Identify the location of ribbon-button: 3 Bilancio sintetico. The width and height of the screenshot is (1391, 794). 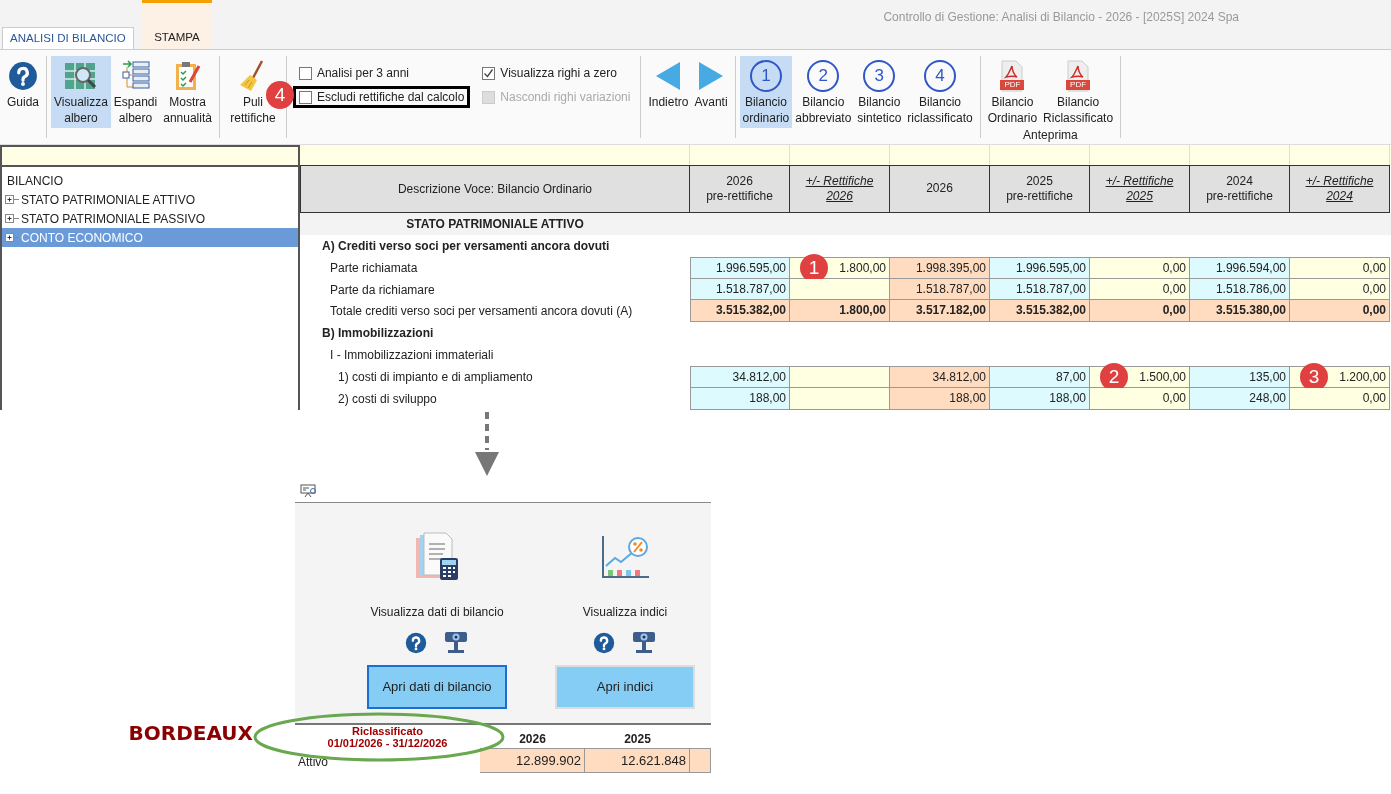
(879, 92).